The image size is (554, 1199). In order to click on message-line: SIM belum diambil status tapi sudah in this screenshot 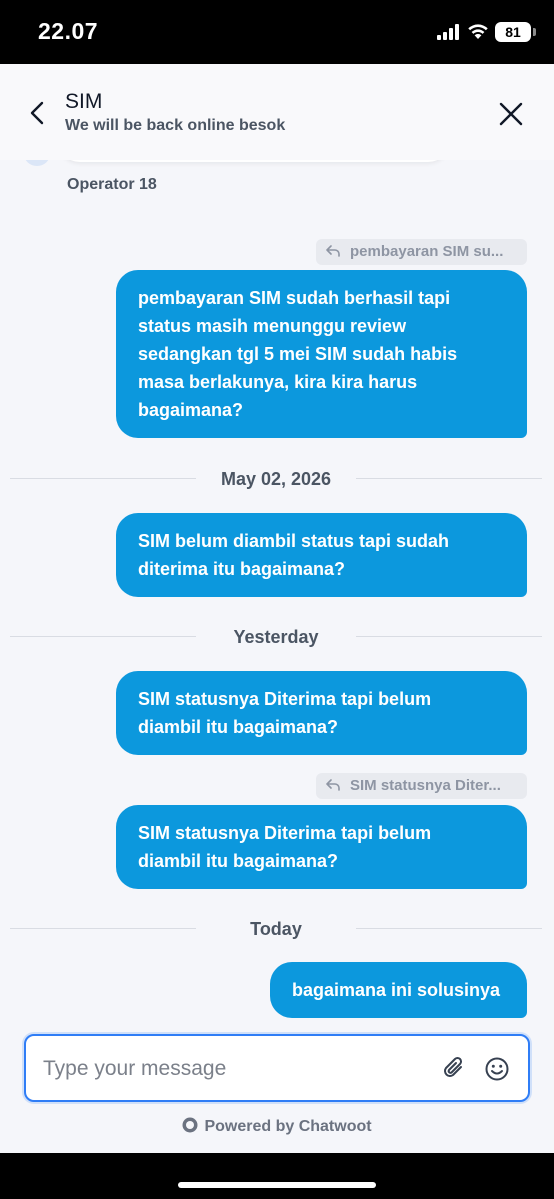, I will do `click(294, 541)`.